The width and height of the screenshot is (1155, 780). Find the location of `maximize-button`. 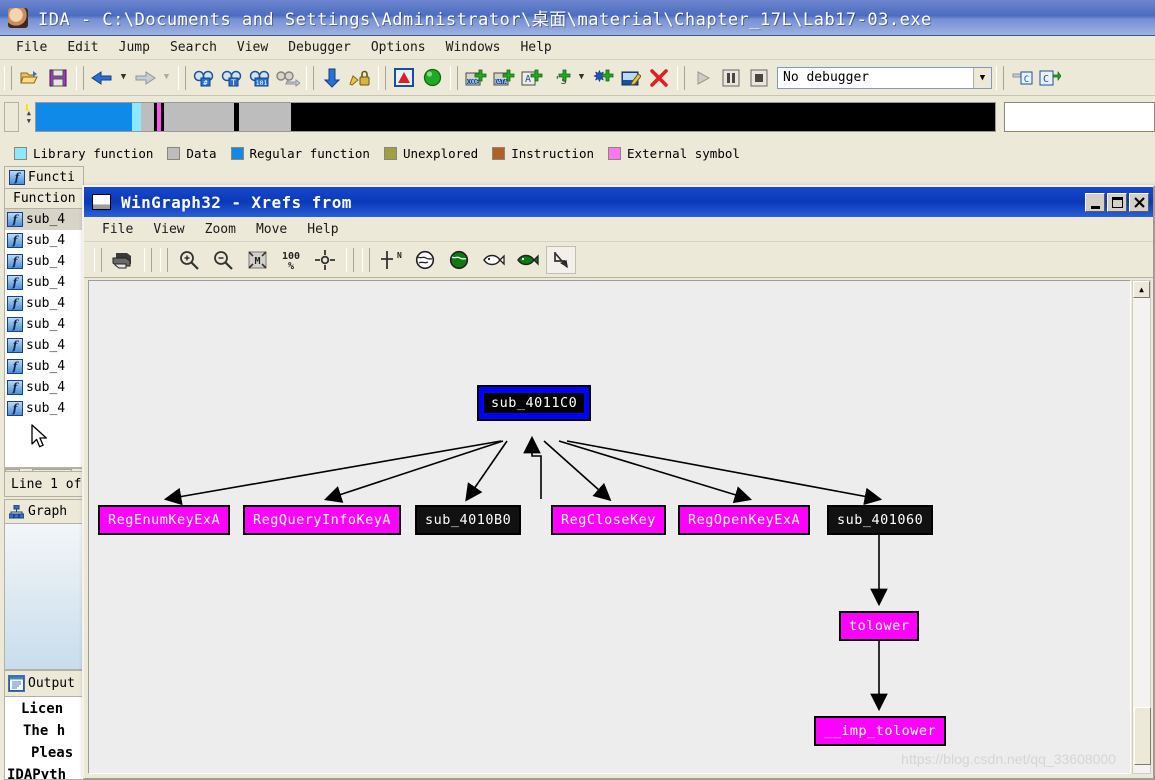

maximize-button is located at coordinates (1117, 202).